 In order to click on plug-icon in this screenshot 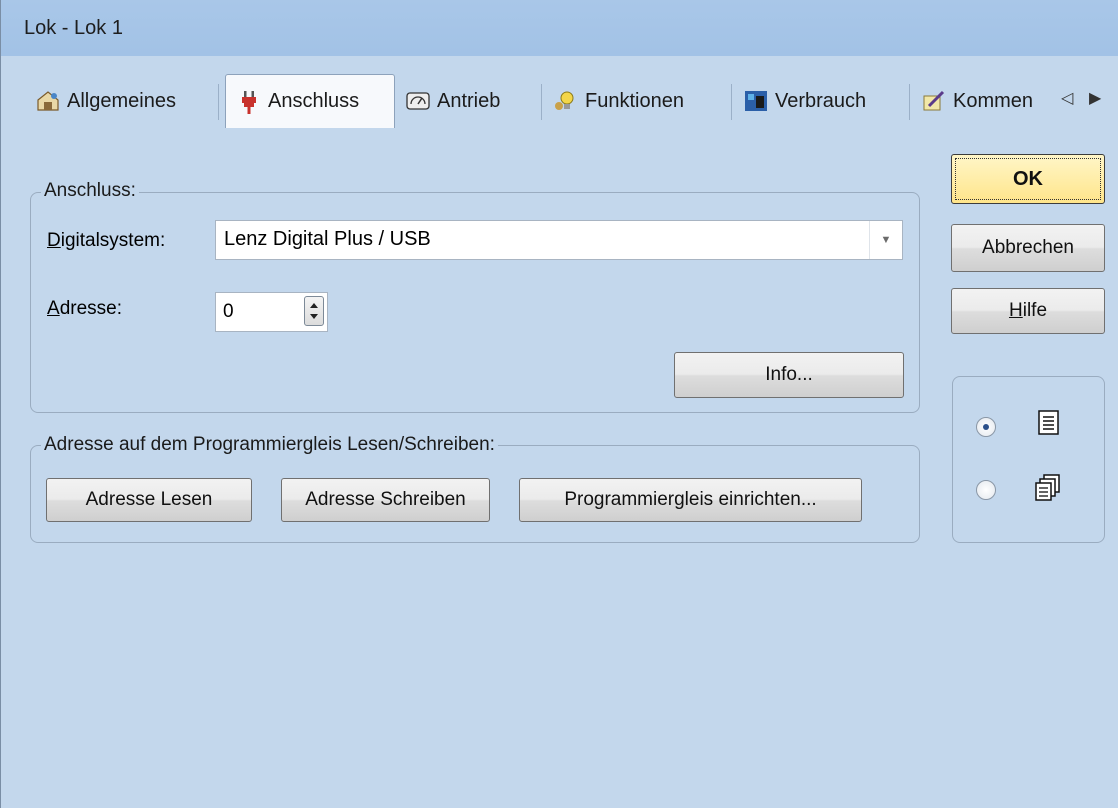, I will do `click(249, 102)`.